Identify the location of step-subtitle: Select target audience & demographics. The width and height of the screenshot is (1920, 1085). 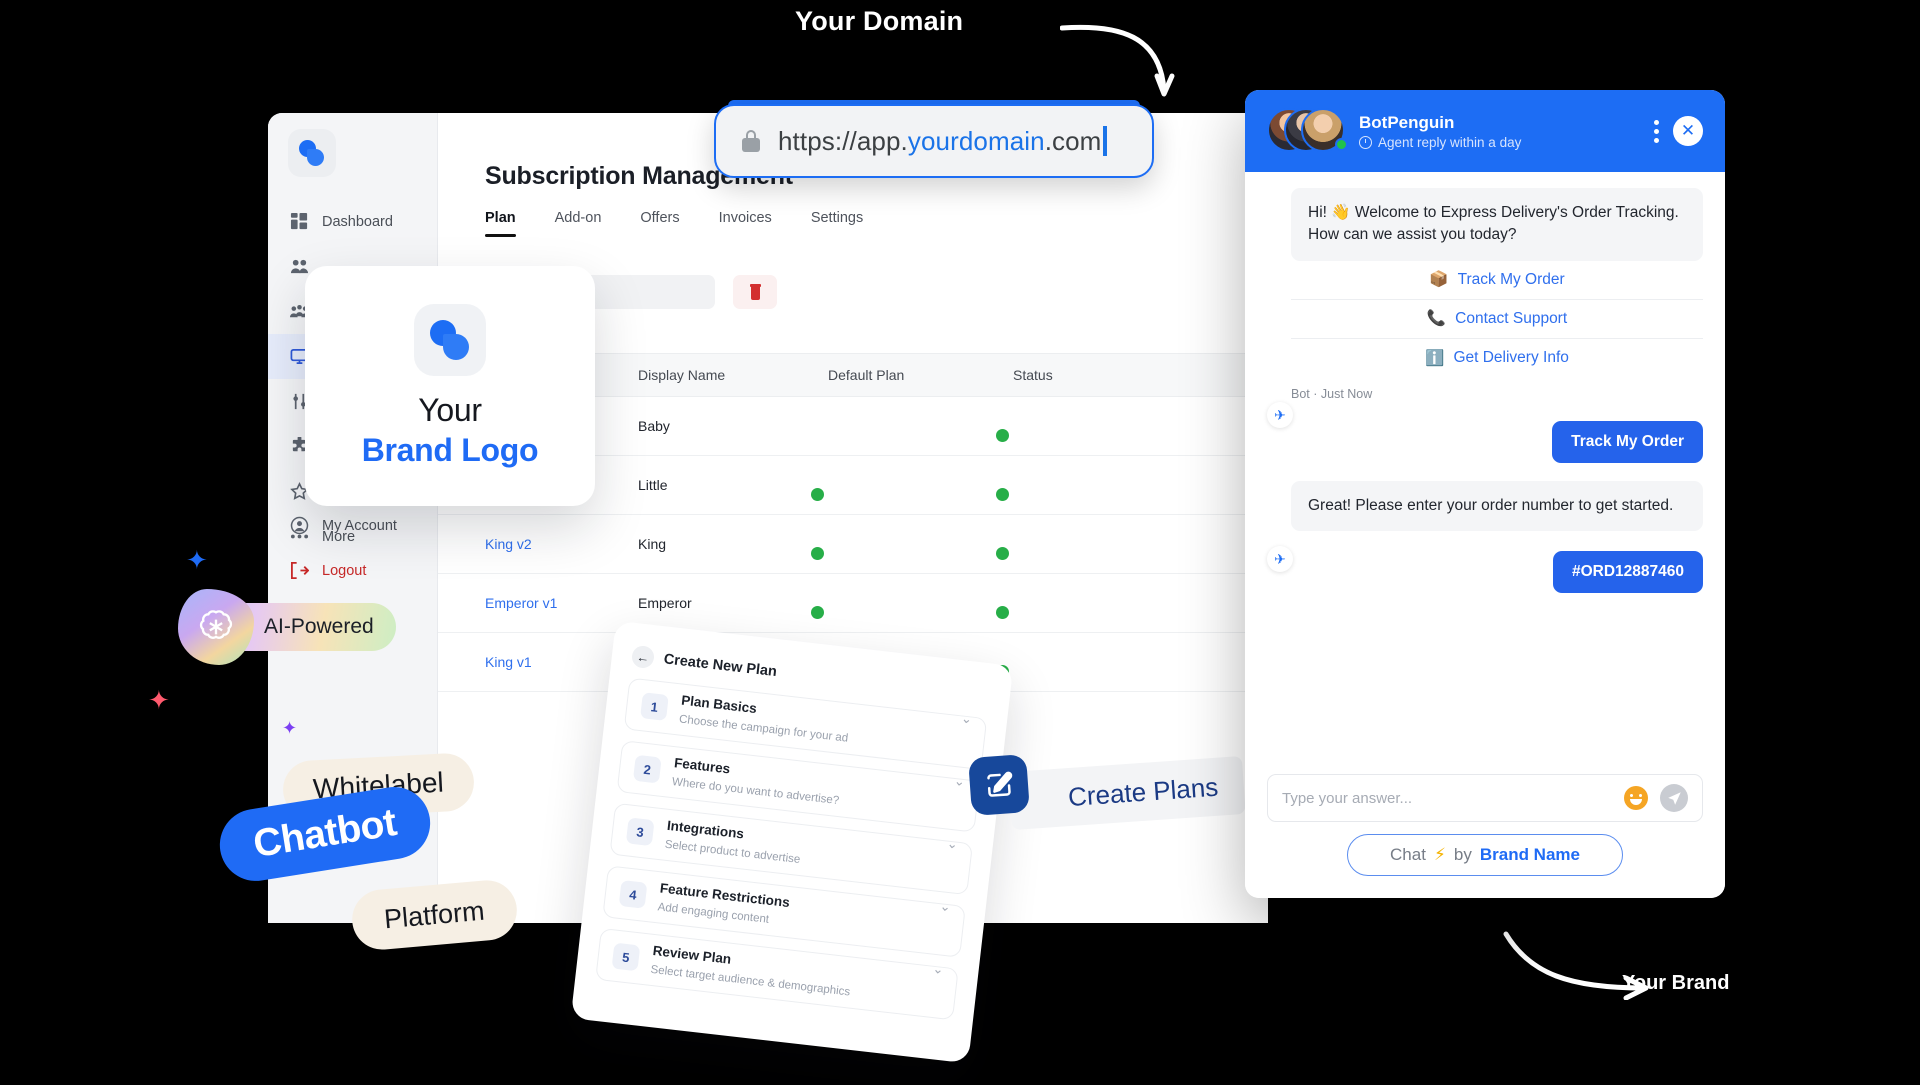
(750, 981).